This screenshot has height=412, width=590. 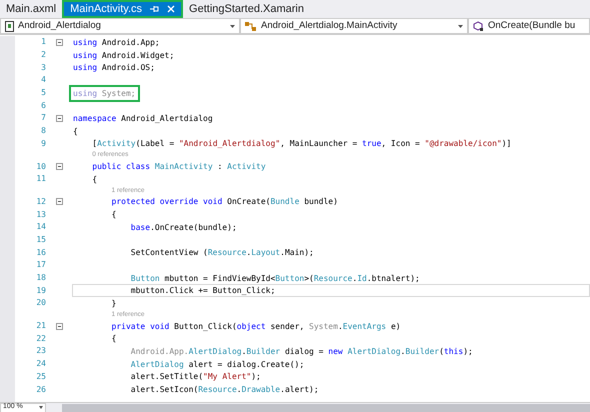 I want to click on line-number: 14, so click(x=40, y=227).